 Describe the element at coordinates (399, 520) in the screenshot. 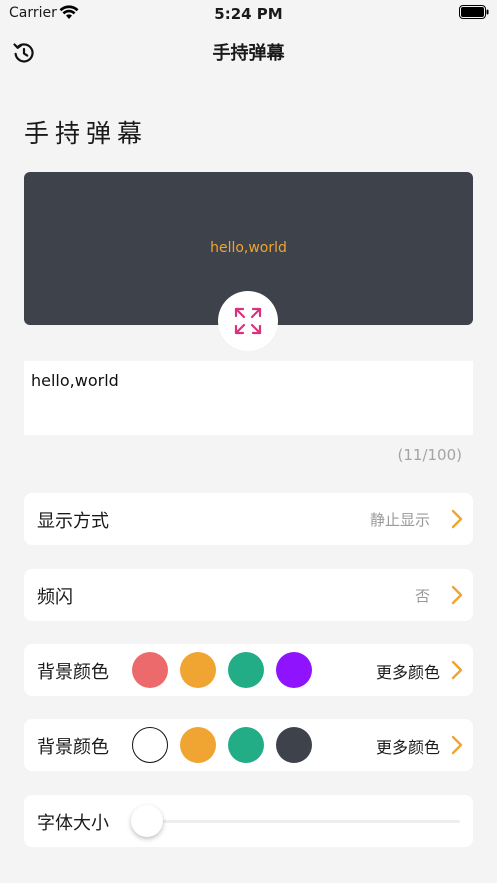

I see `display-mode-value: 静止显示` at that location.